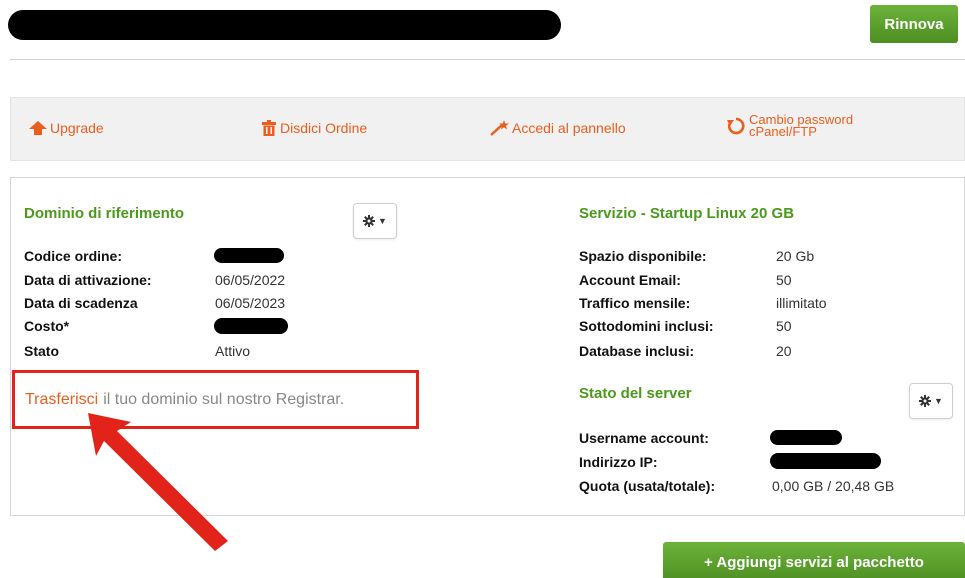 The height and width of the screenshot is (578, 965). What do you see at coordinates (73, 256) in the screenshot?
I see `order-code-label: Codice ordine:` at bounding box center [73, 256].